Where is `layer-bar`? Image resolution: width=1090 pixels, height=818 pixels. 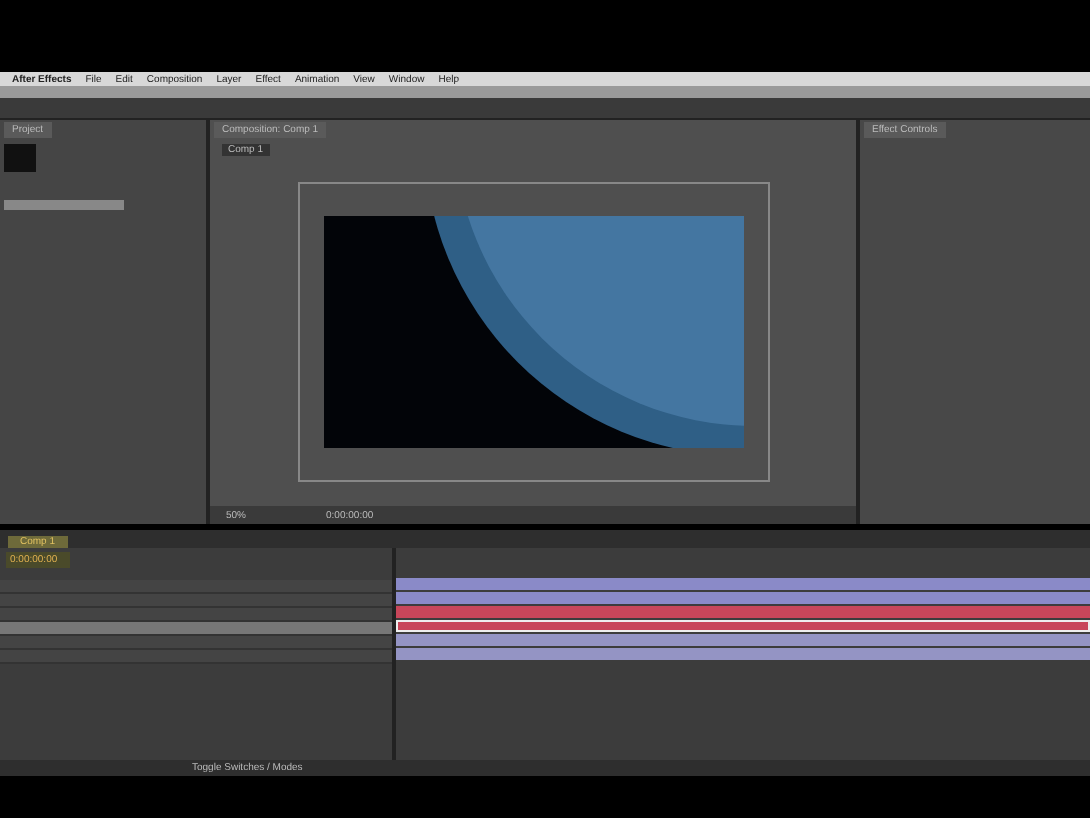
layer-bar is located at coordinates (743, 626).